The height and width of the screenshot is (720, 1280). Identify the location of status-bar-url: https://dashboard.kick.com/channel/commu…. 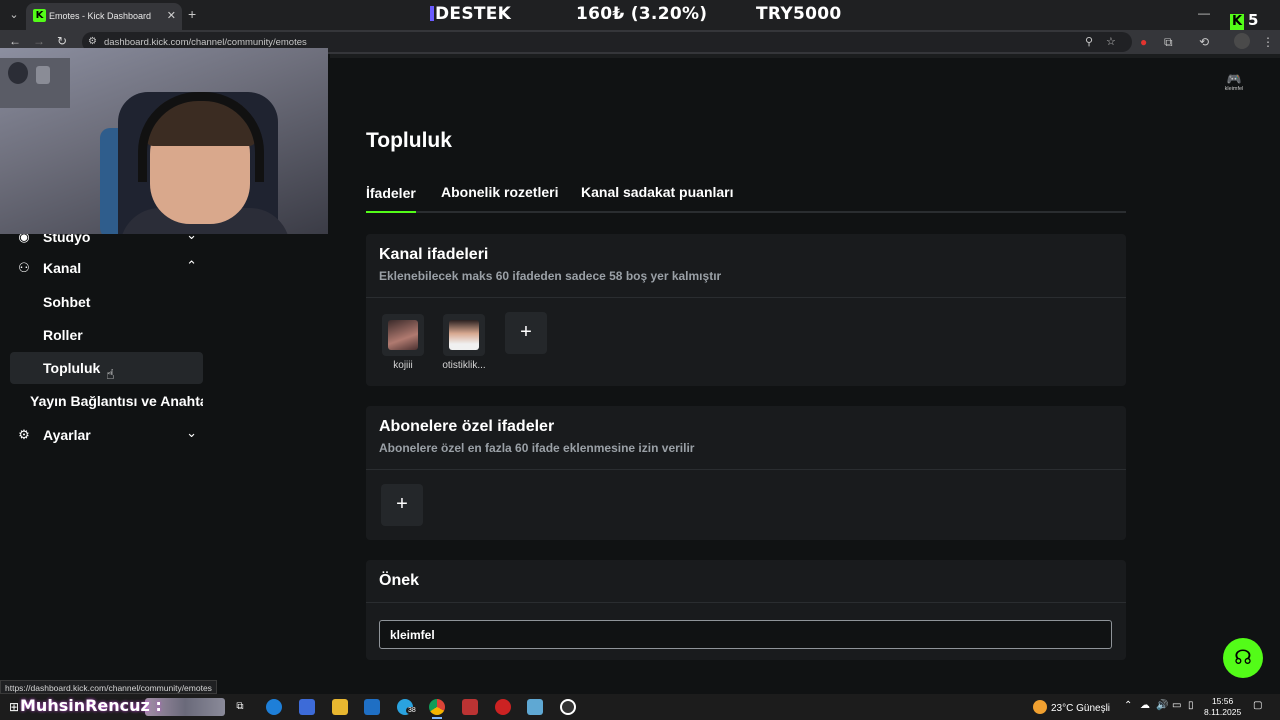
(108, 687).